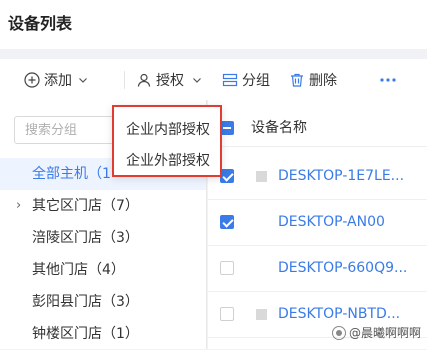 Image resolution: width=427 pixels, height=350 pixels. I want to click on user-icon, so click(144, 80).